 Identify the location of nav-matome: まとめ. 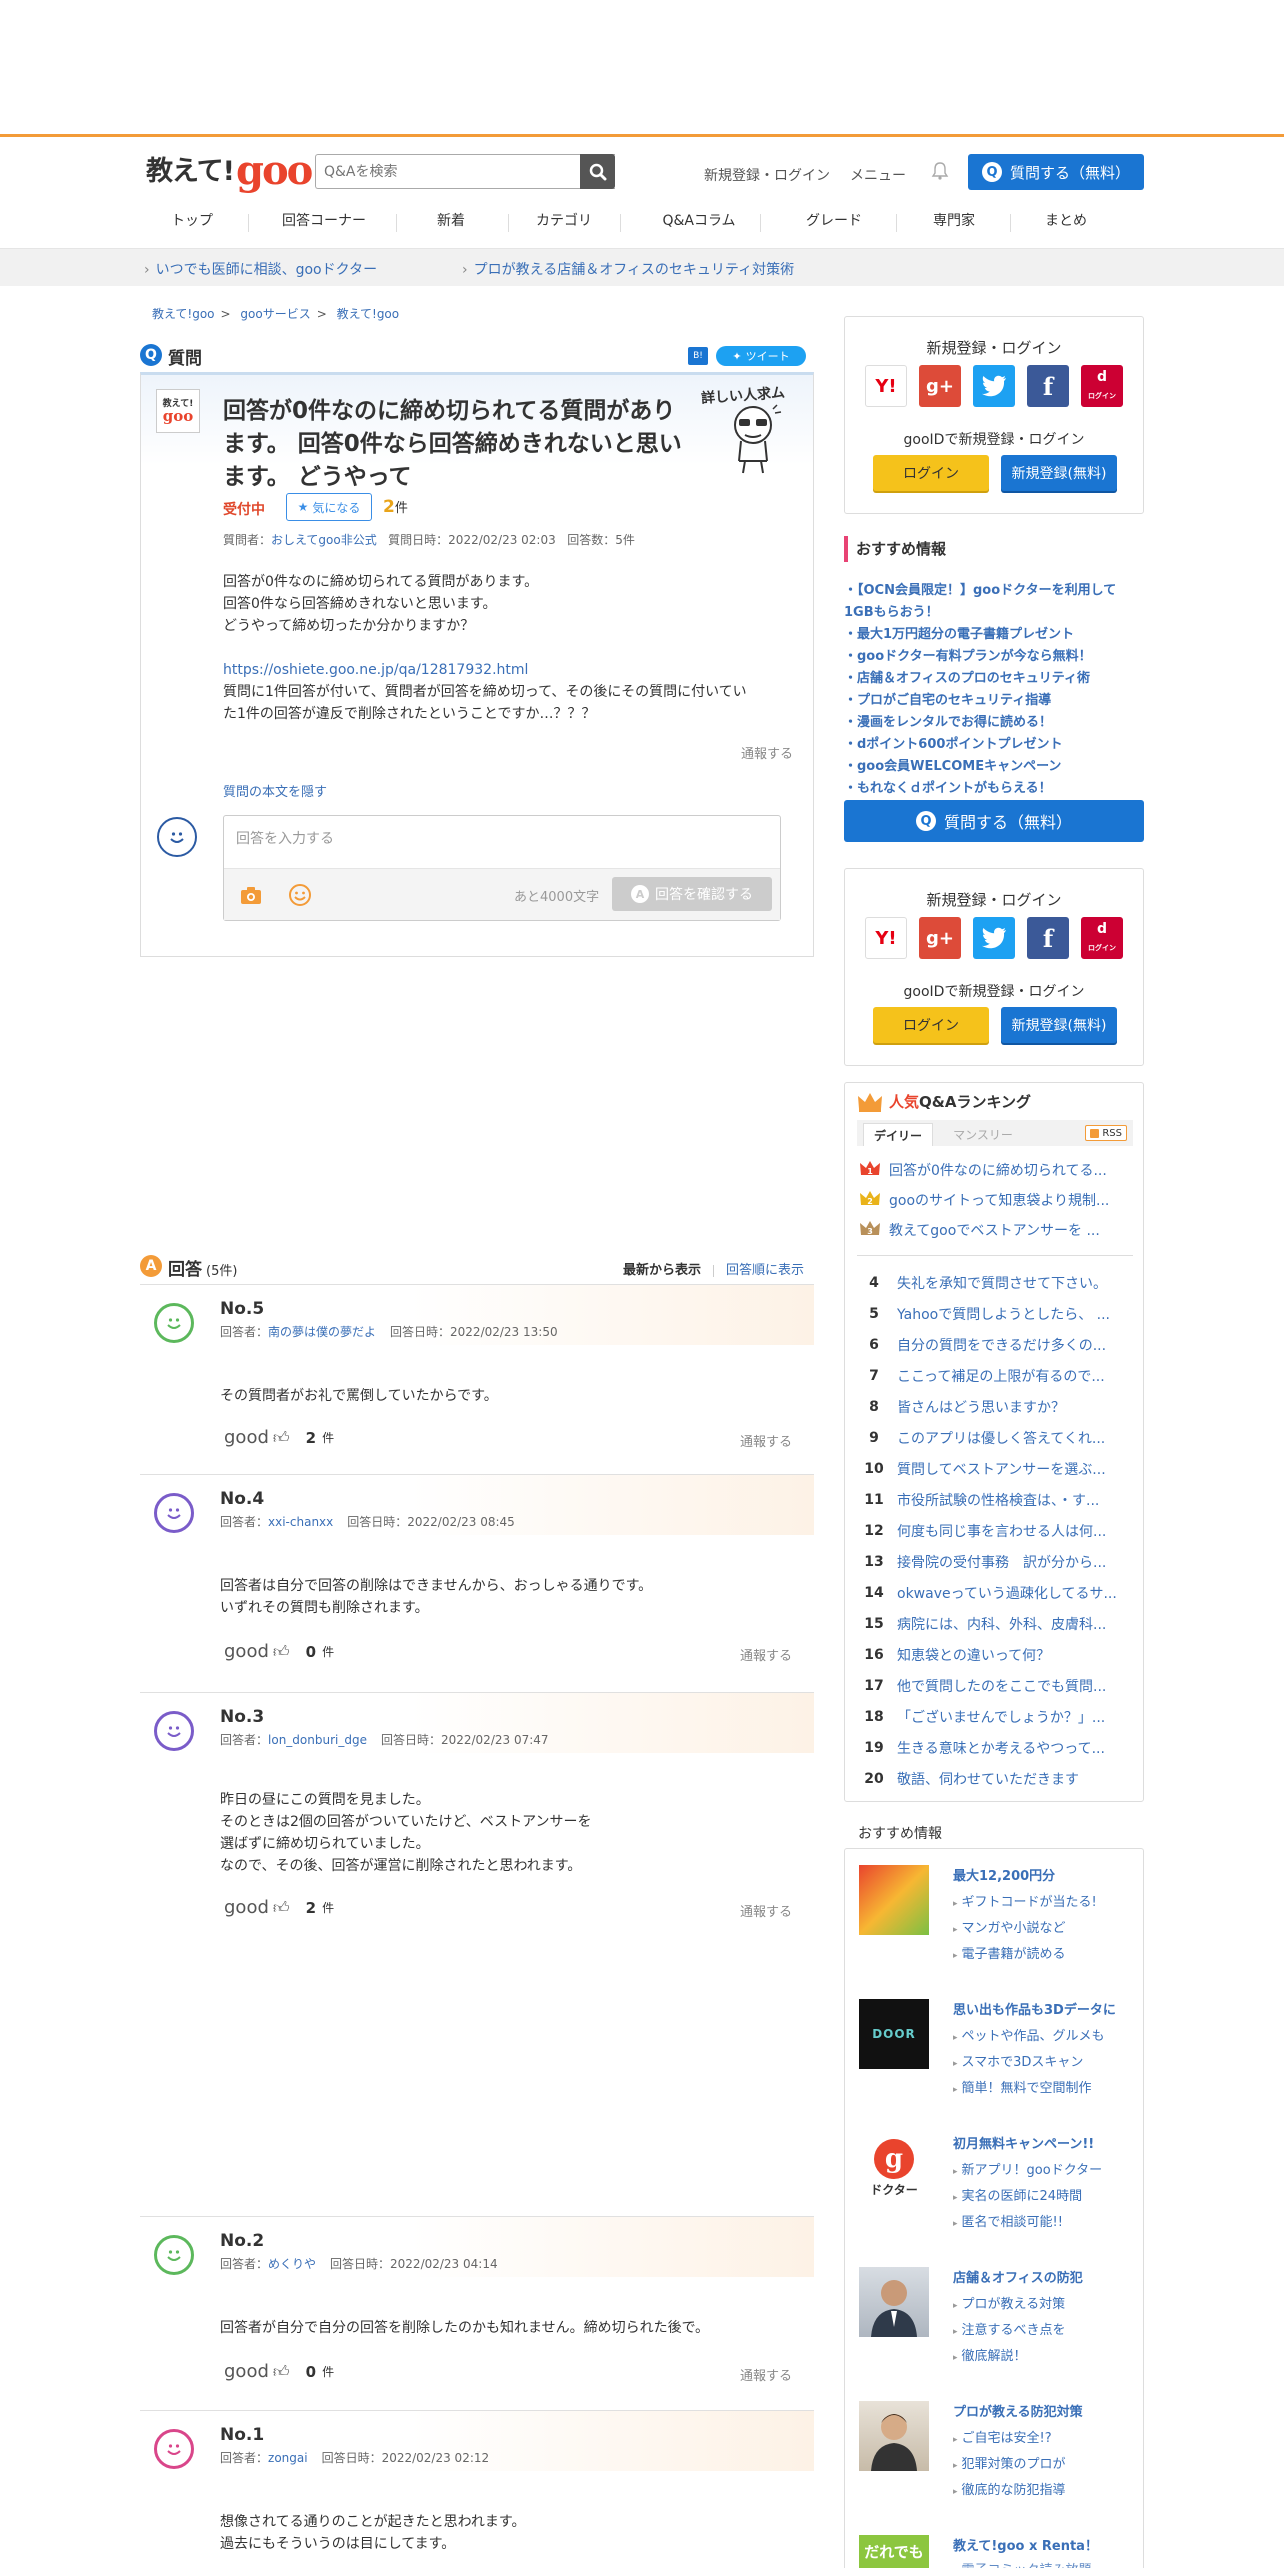
(1066, 220).